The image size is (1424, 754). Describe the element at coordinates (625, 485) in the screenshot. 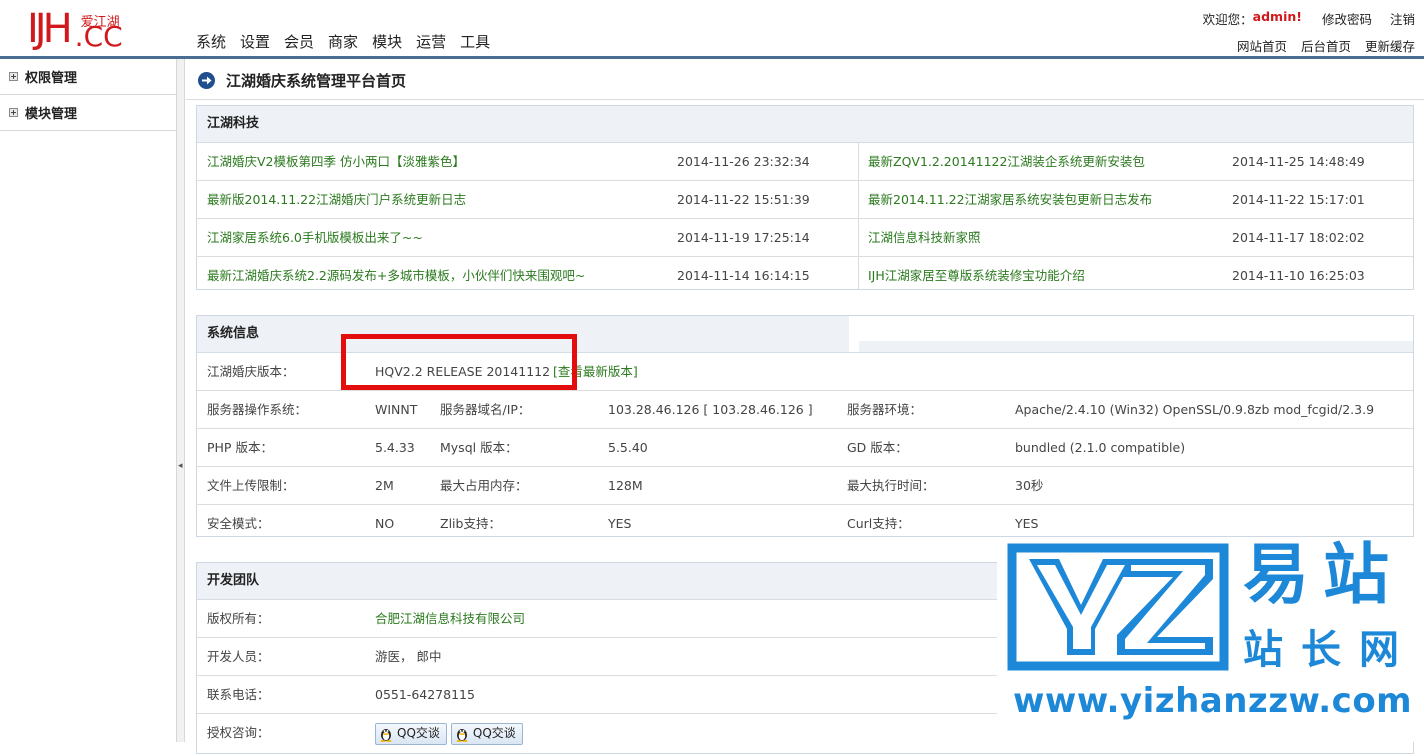

I see `info-value: 128M` at that location.